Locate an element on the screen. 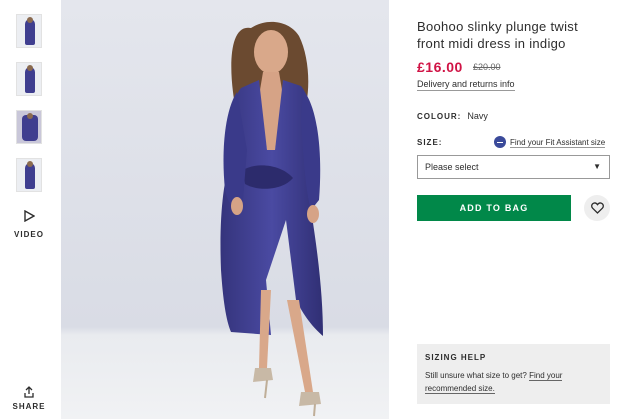  chevron-down-icon: ▼ is located at coordinates (597, 166).